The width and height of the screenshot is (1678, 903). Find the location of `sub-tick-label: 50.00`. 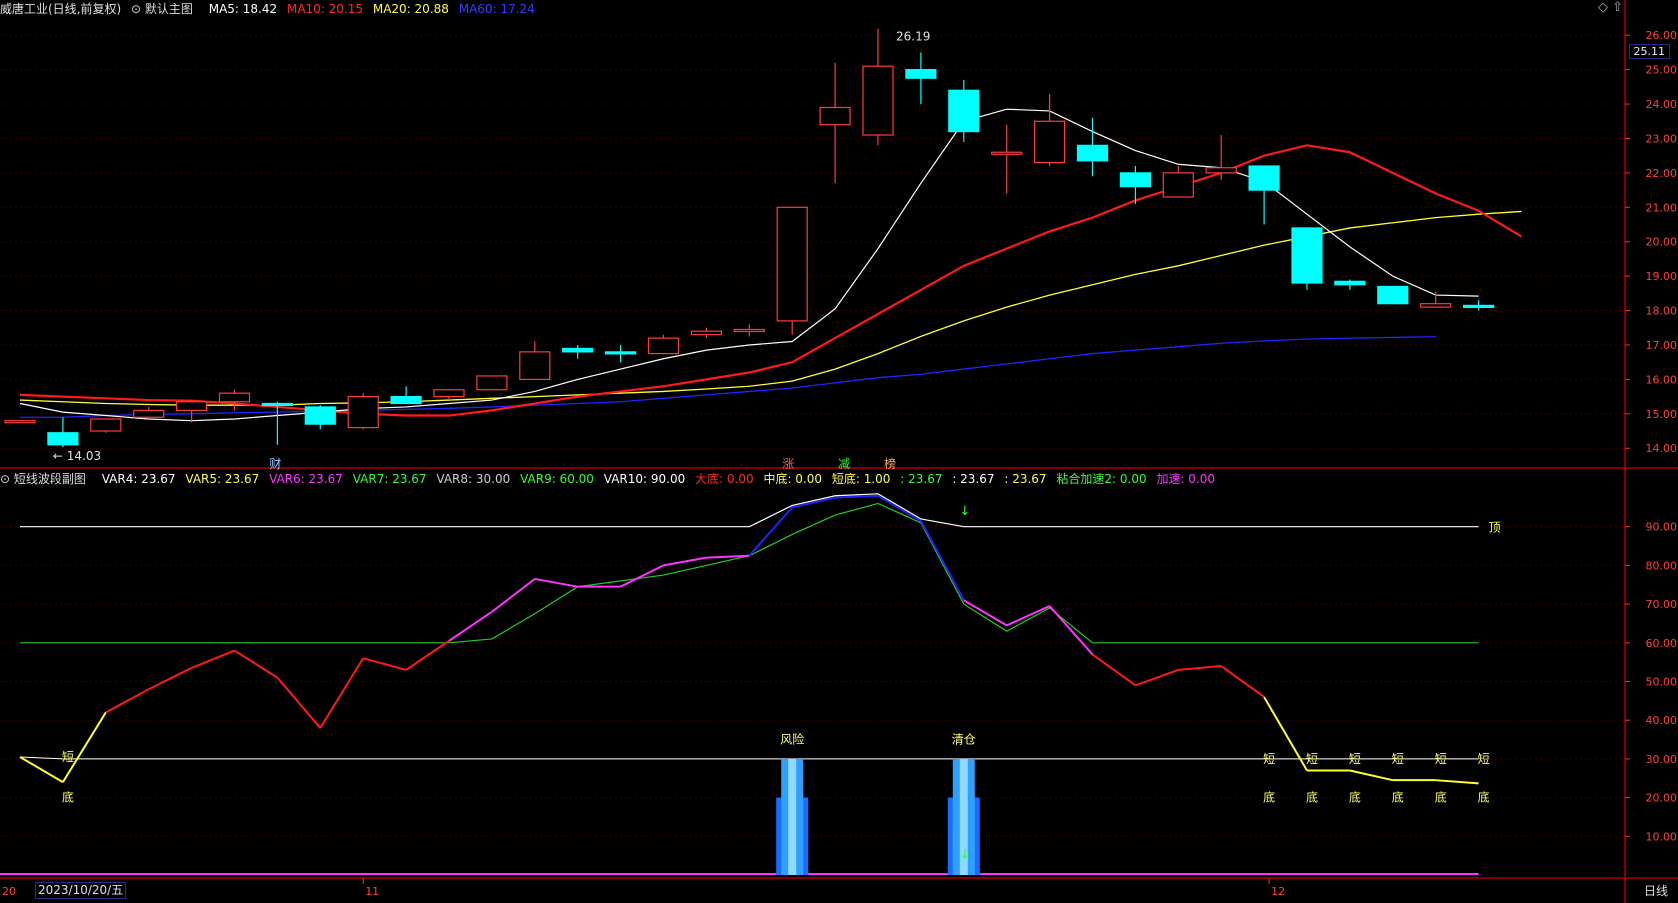

sub-tick-label: 50.00 is located at coordinates (1662, 682).